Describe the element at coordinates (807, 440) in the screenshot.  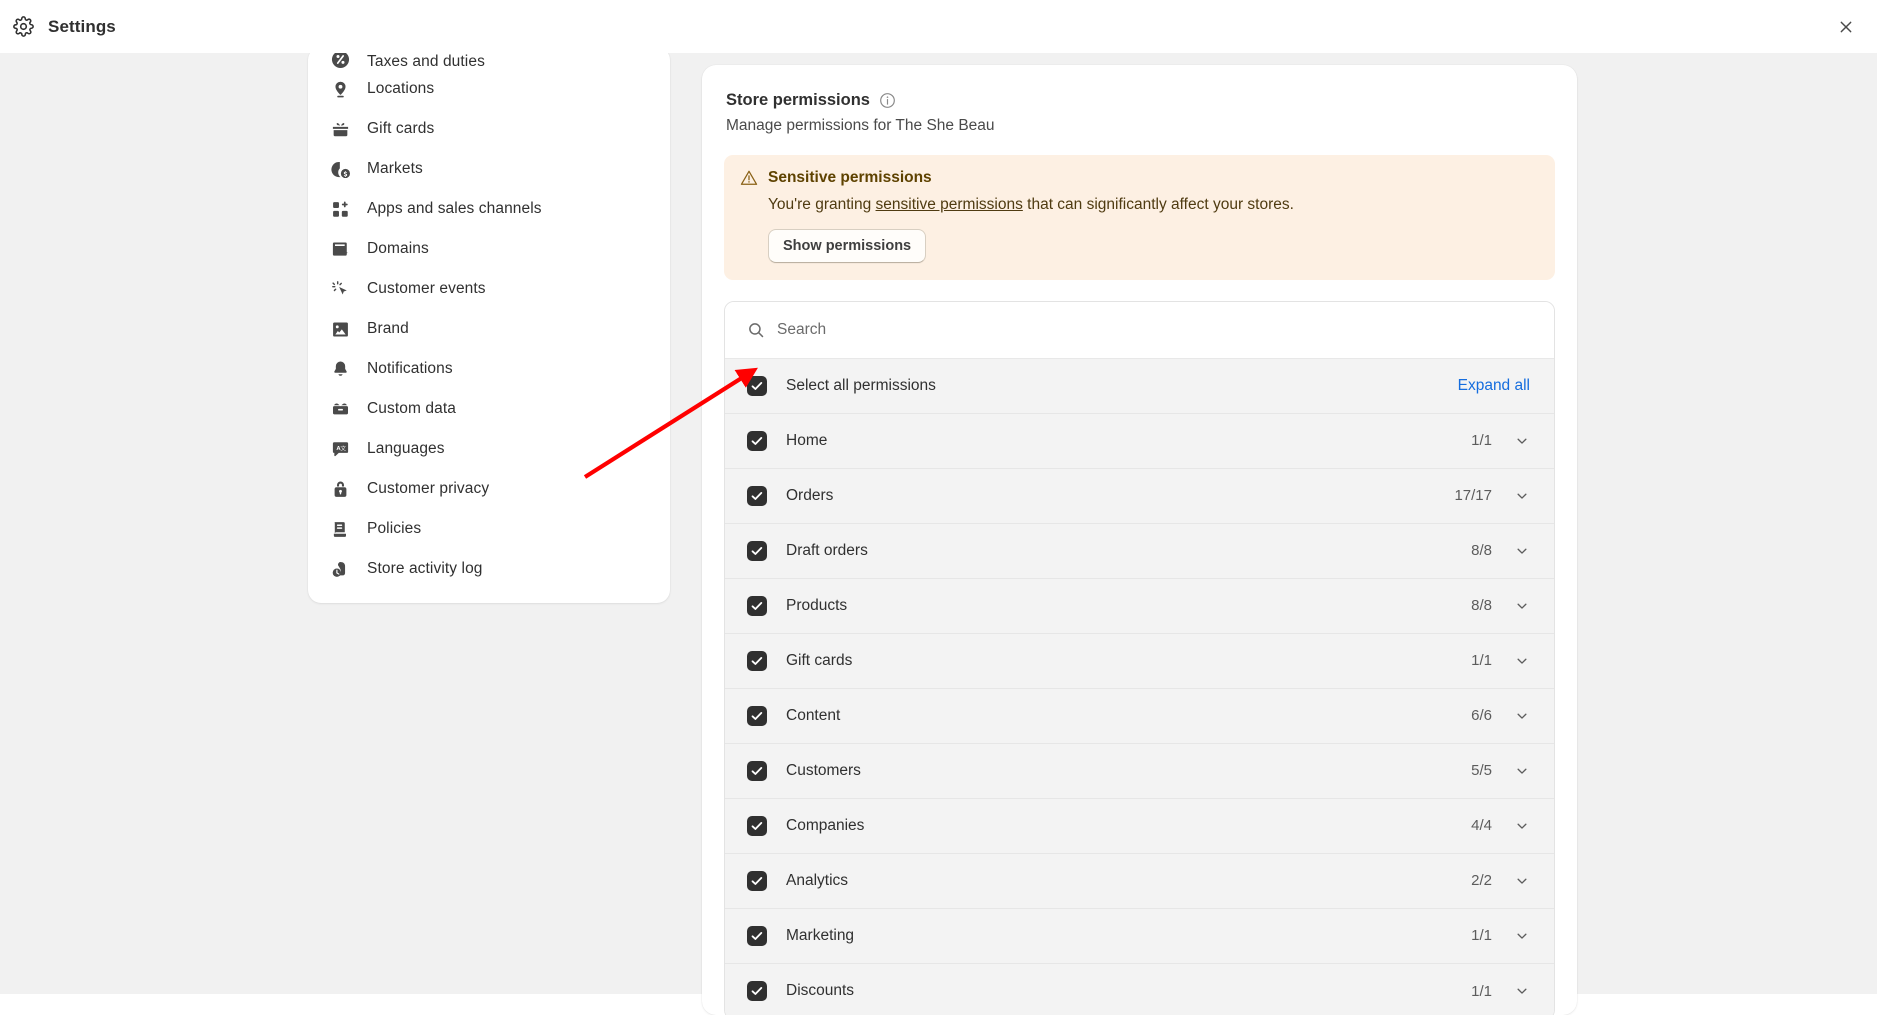
I see `permission-label: Home` at that location.